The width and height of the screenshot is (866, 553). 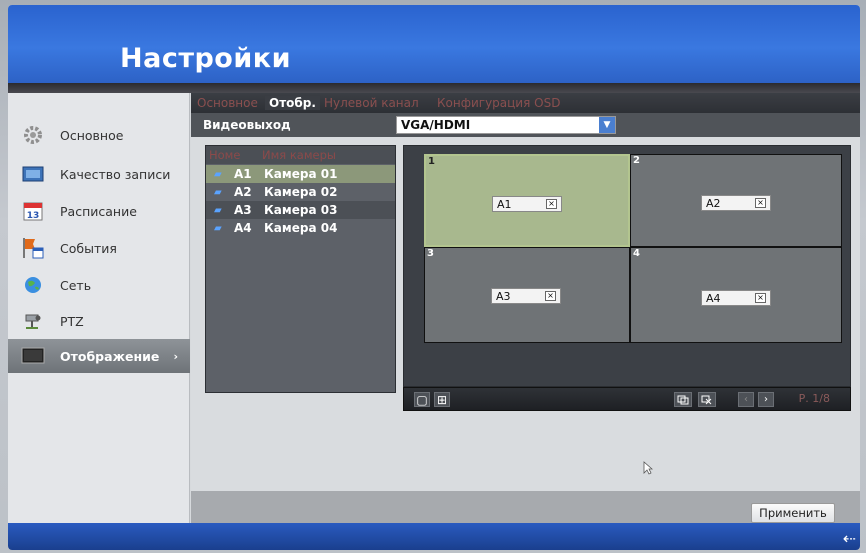 I want to click on clear-layout-button, so click(x=707, y=399).